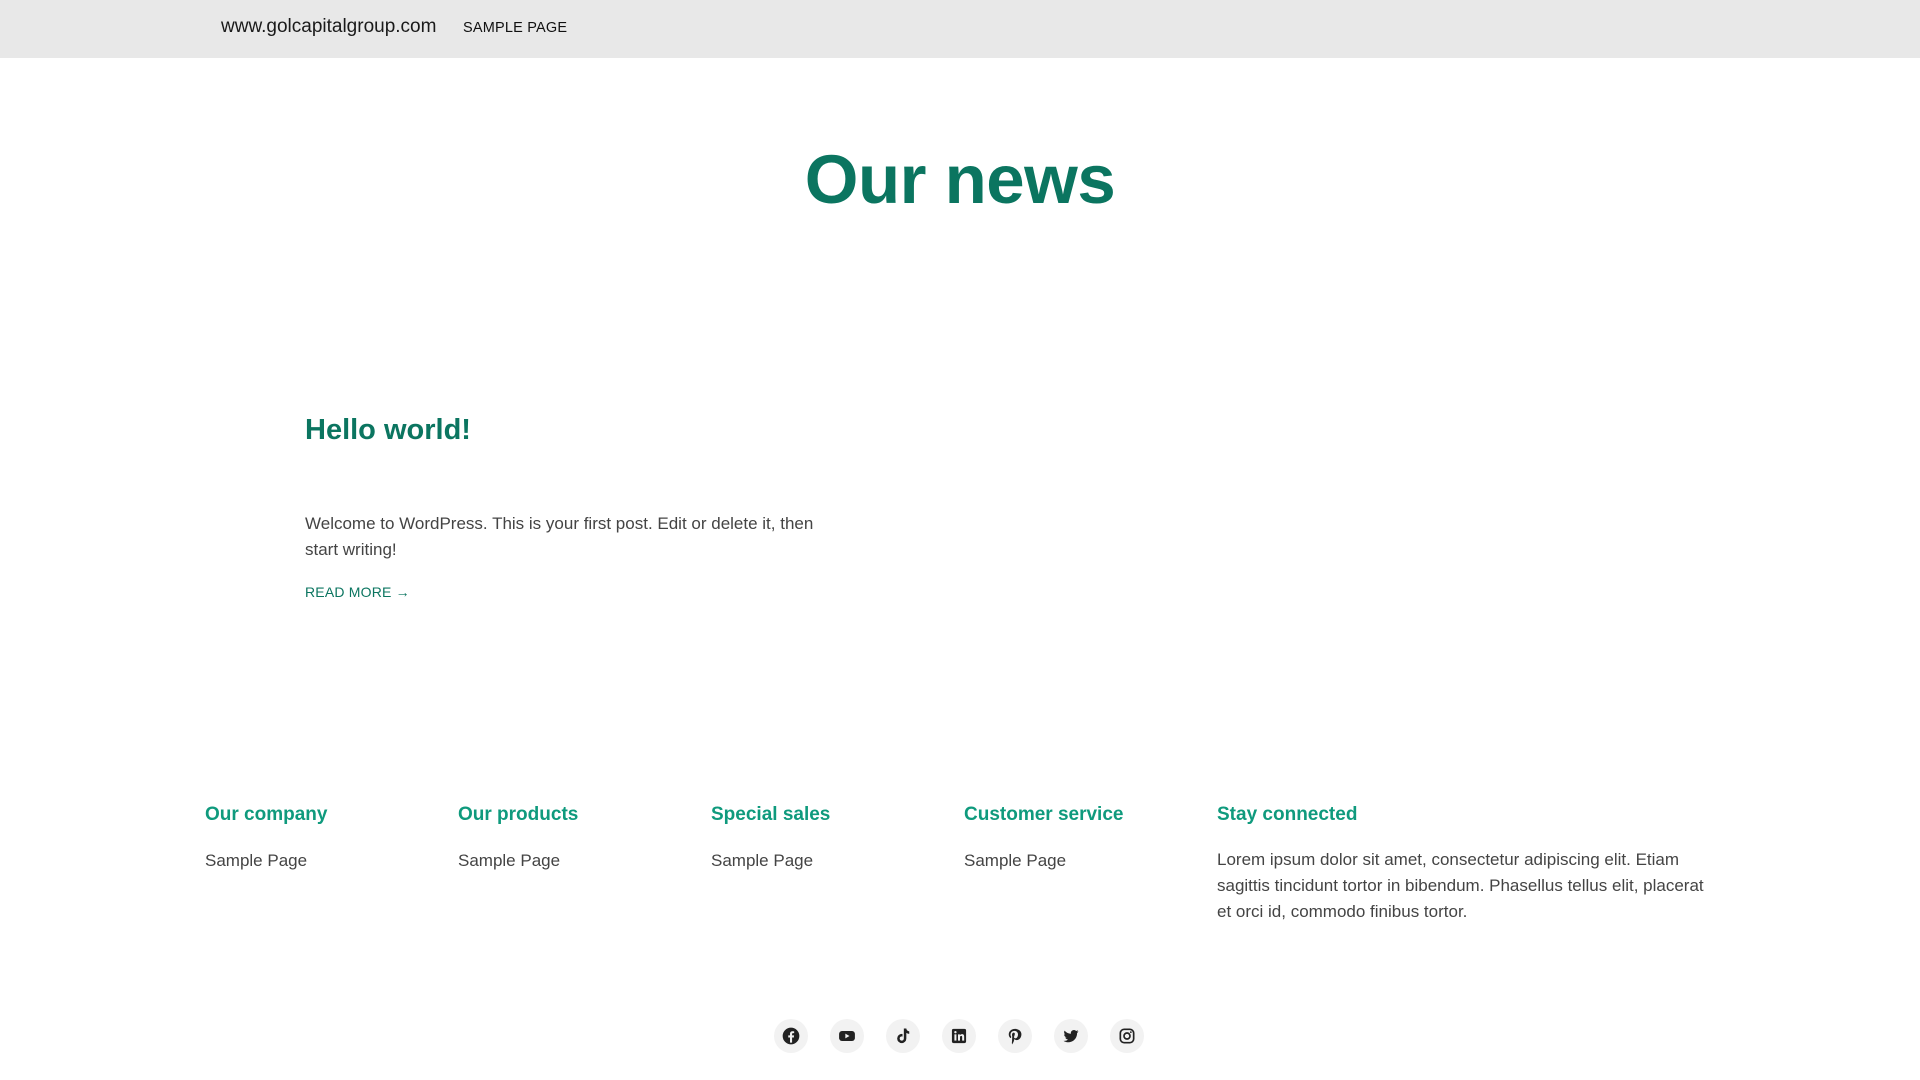 The height and width of the screenshot is (1080, 1920). What do you see at coordinates (328, 27) in the screenshot?
I see `site-title-link: www.golcapitalgroup.com` at bounding box center [328, 27].